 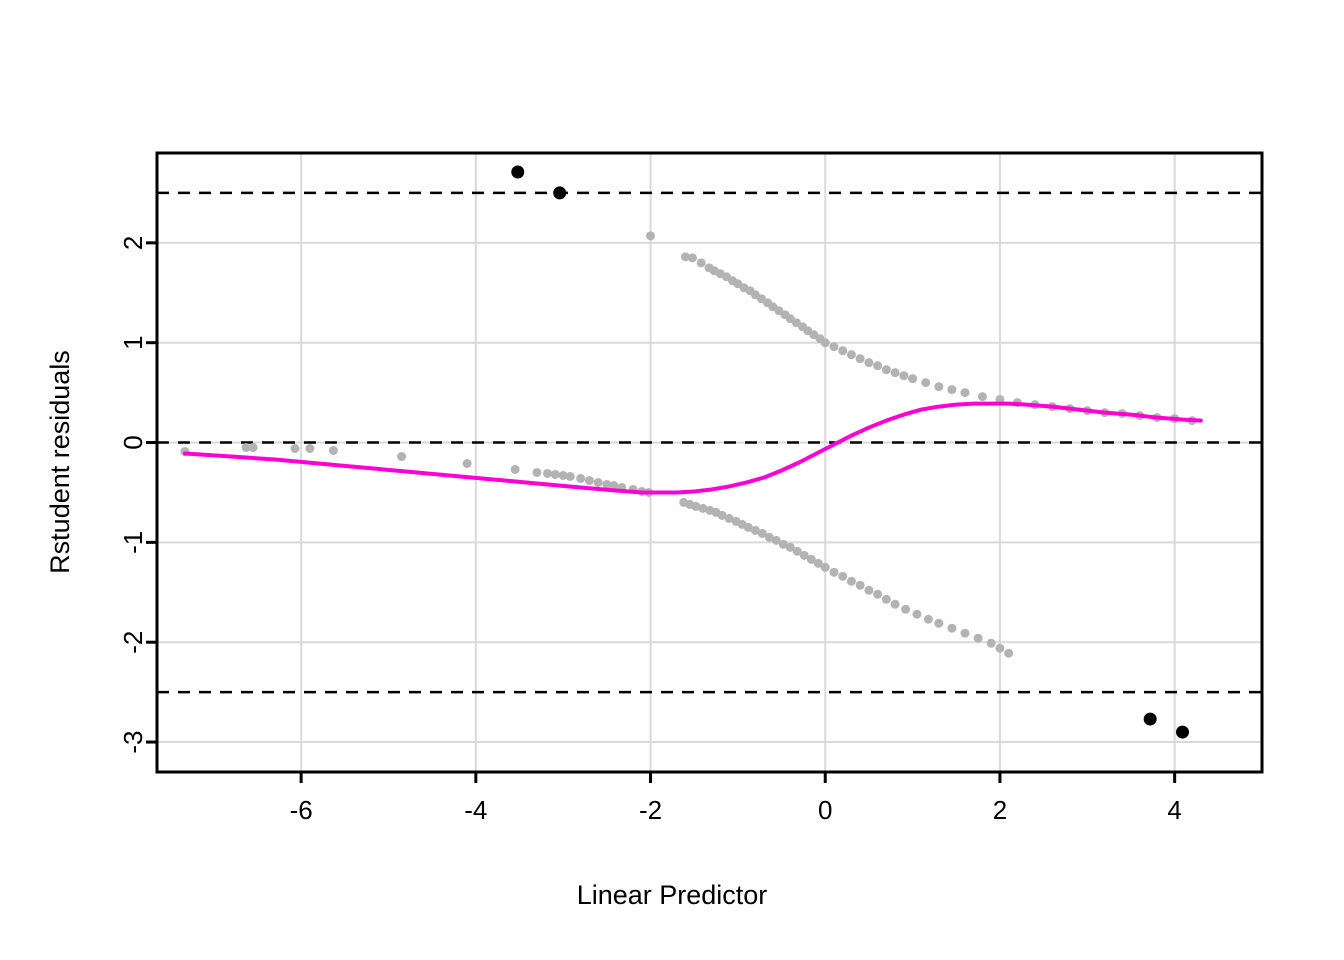 What do you see at coordinates (825, 810) in the screenshot?
I see `x-tick-label: 0` at bounding box center [825, 810].